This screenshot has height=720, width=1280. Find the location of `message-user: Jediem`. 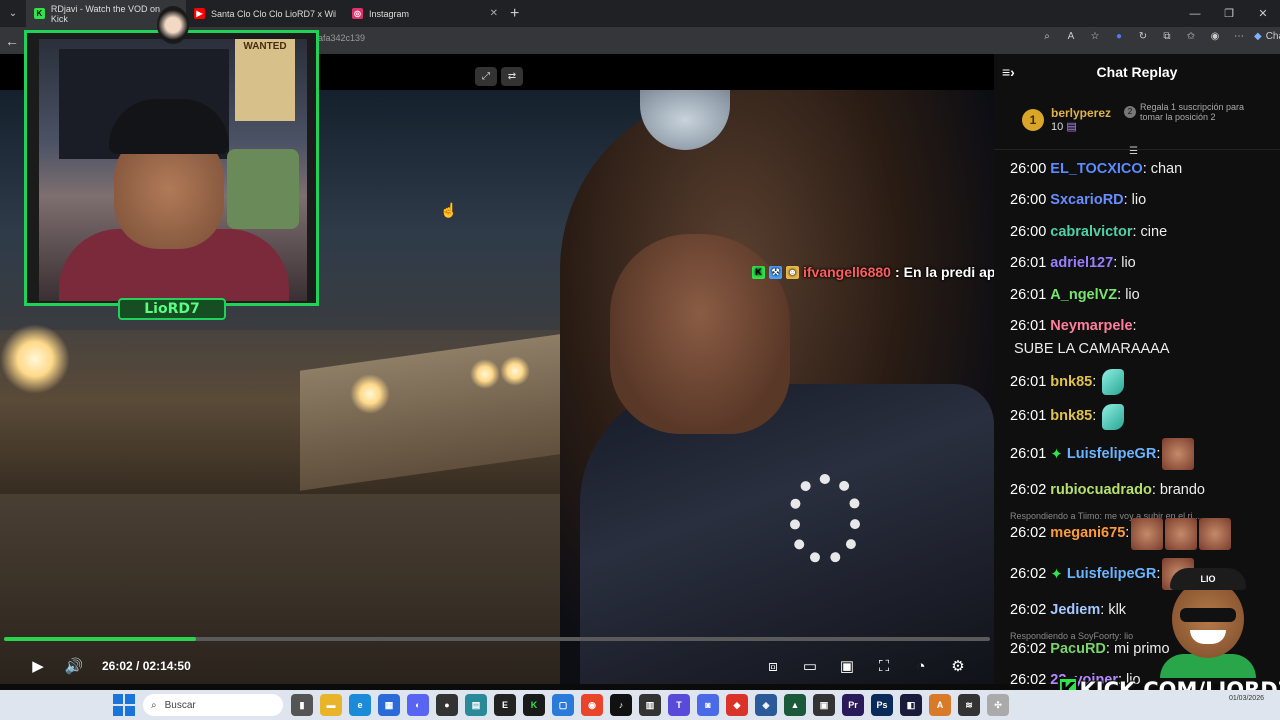

message-user: Jediem is located at coordinates (1075, 610).